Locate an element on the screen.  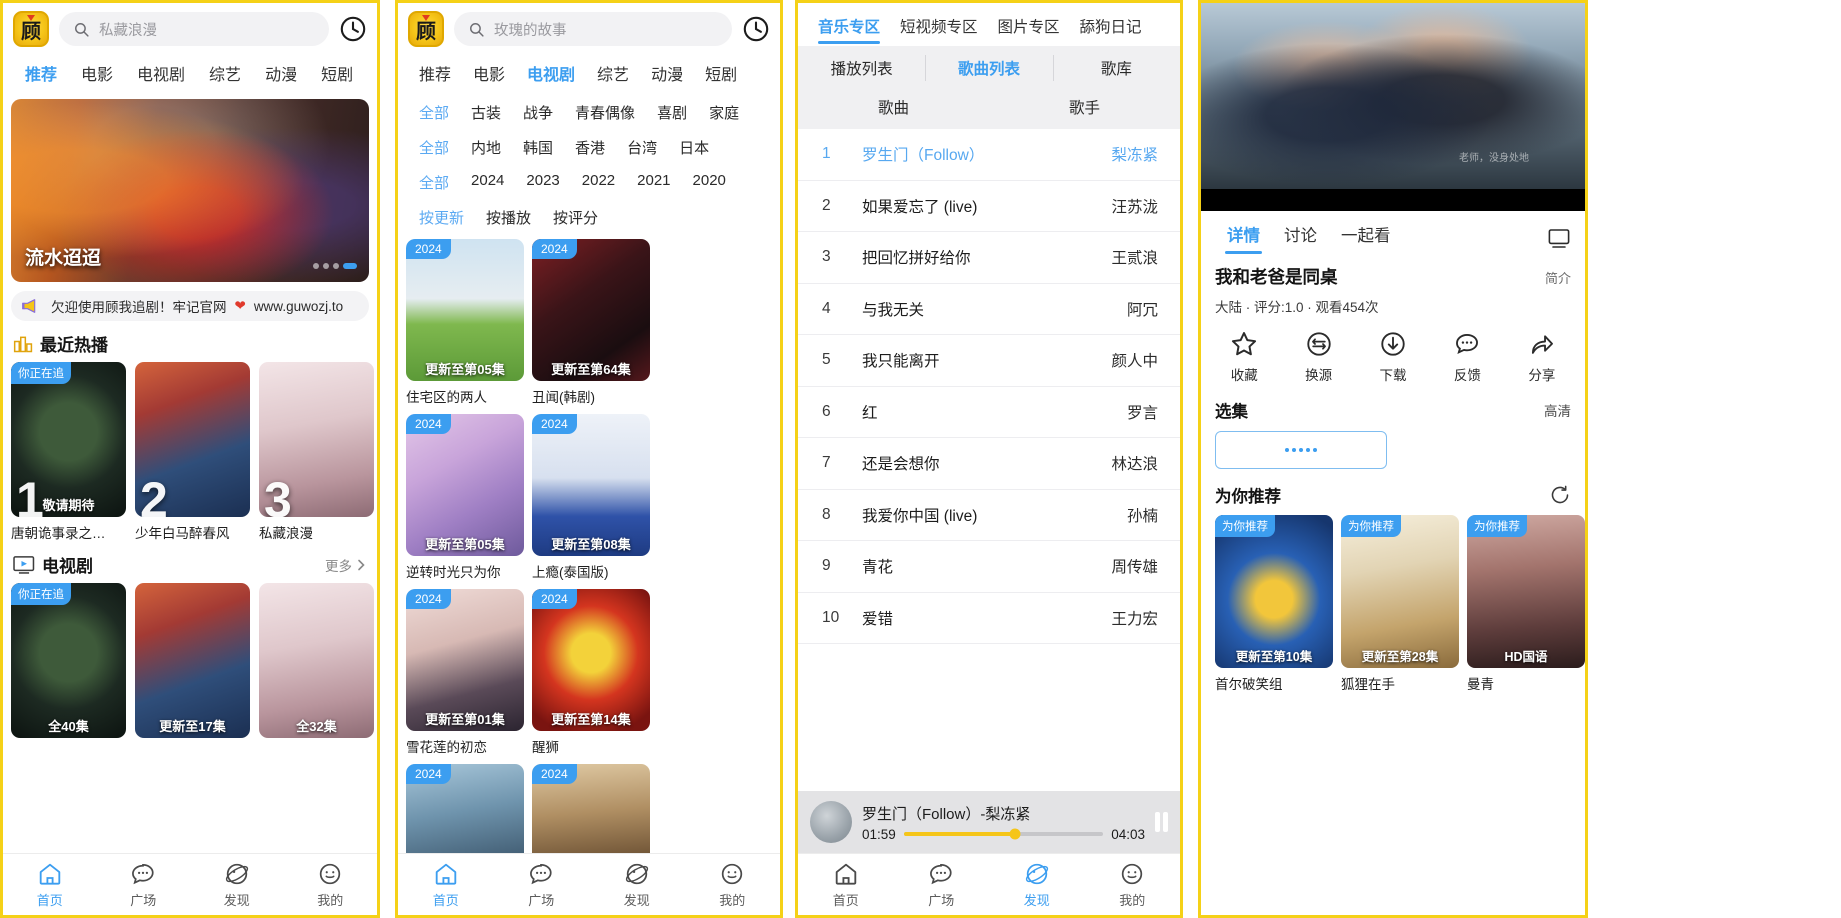
list-item: 你正在追 全40集 is located at coordinates (68, 660).